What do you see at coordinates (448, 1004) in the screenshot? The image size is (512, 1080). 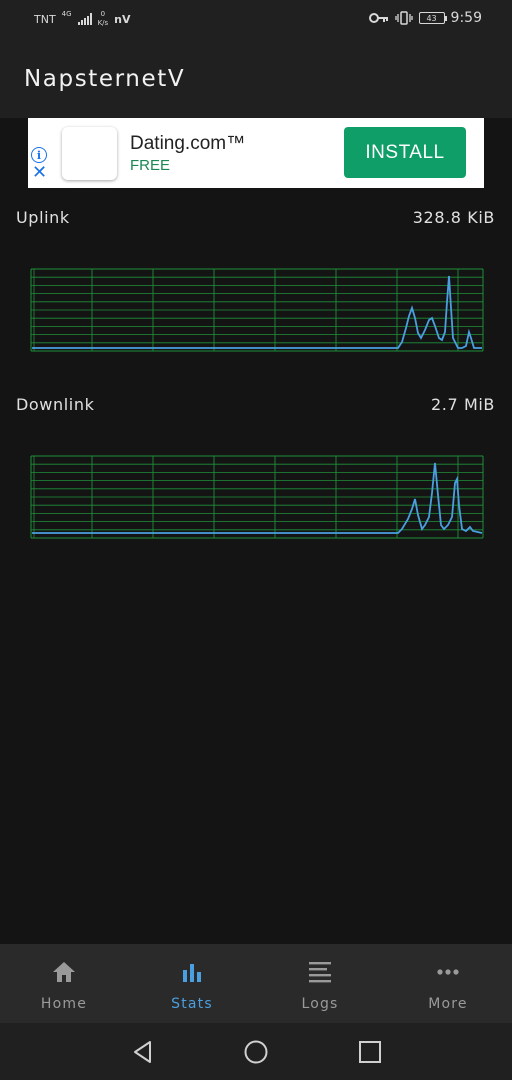 I see `nav-more-label: More` at bounding box center [448, 1004].